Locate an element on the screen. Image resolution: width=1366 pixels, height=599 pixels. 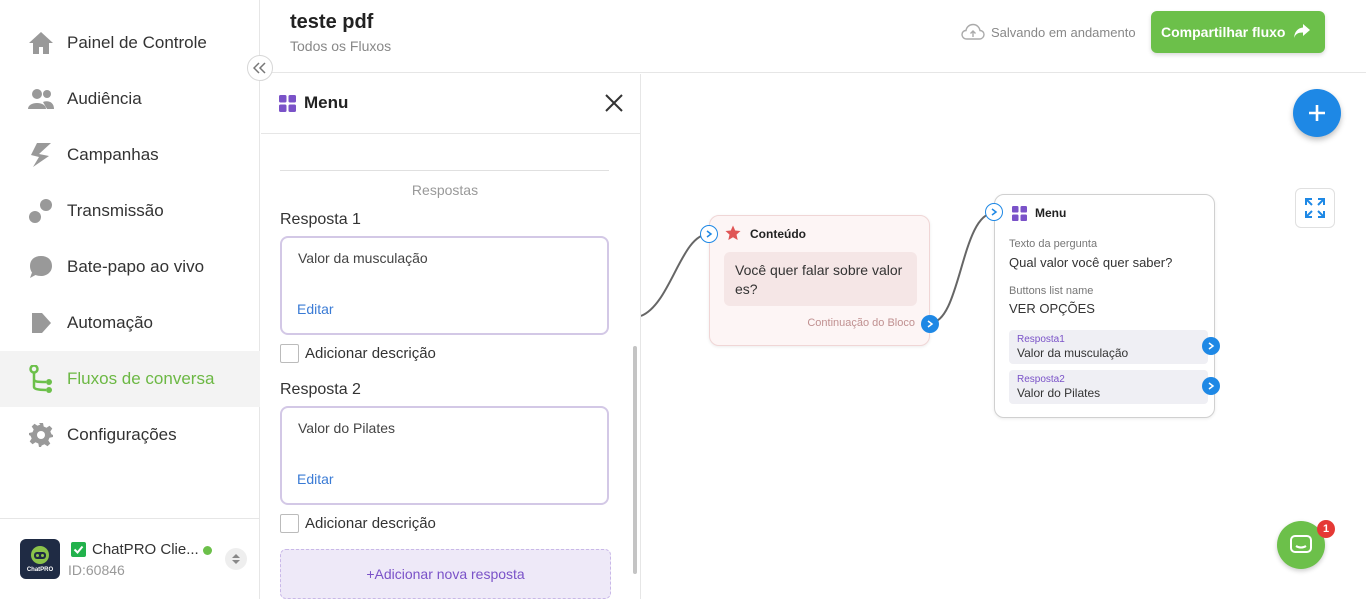
sidebar-item-transmissao: Transmissão is located at coordinates (130, 211).